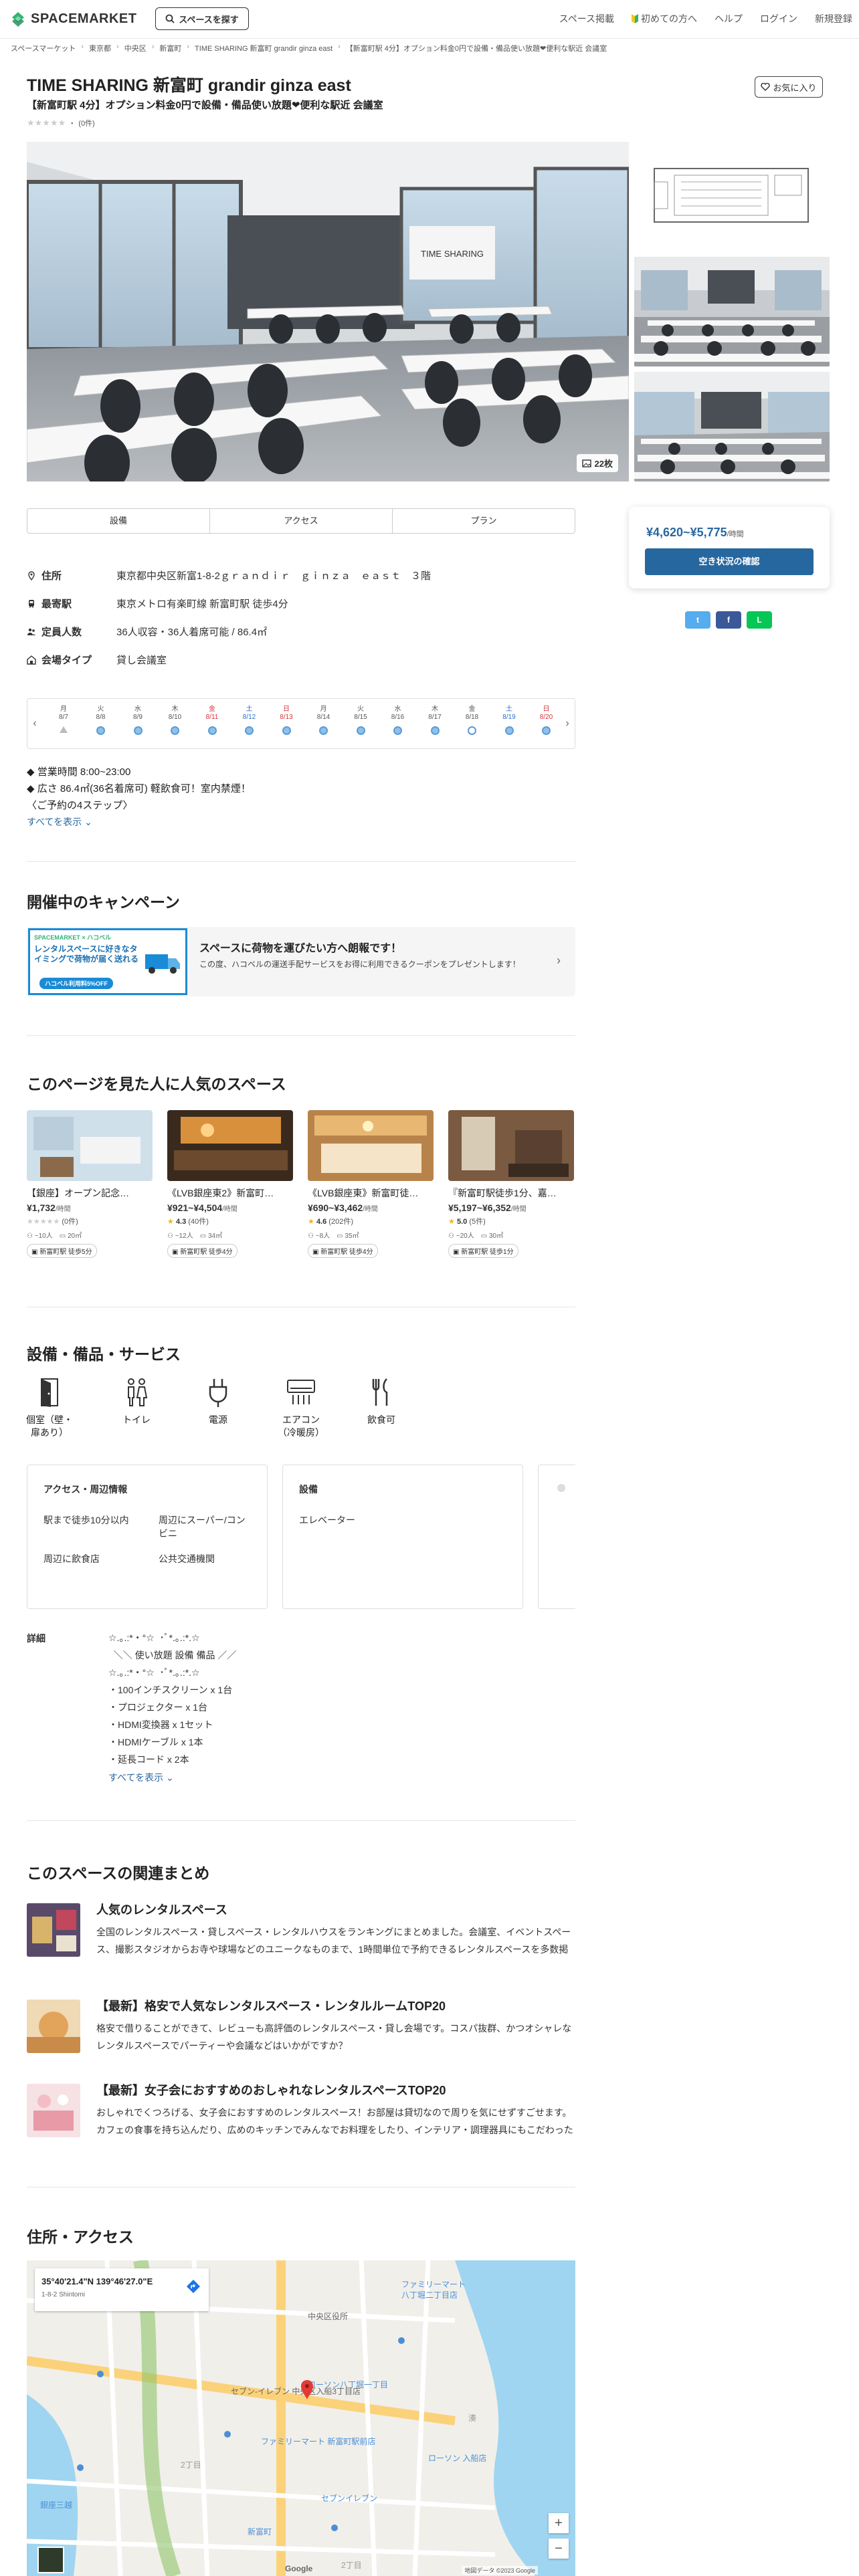 This screenshot has height=2576, width=859. I want to click on calendar-date: 8/11, so click(212, 717).